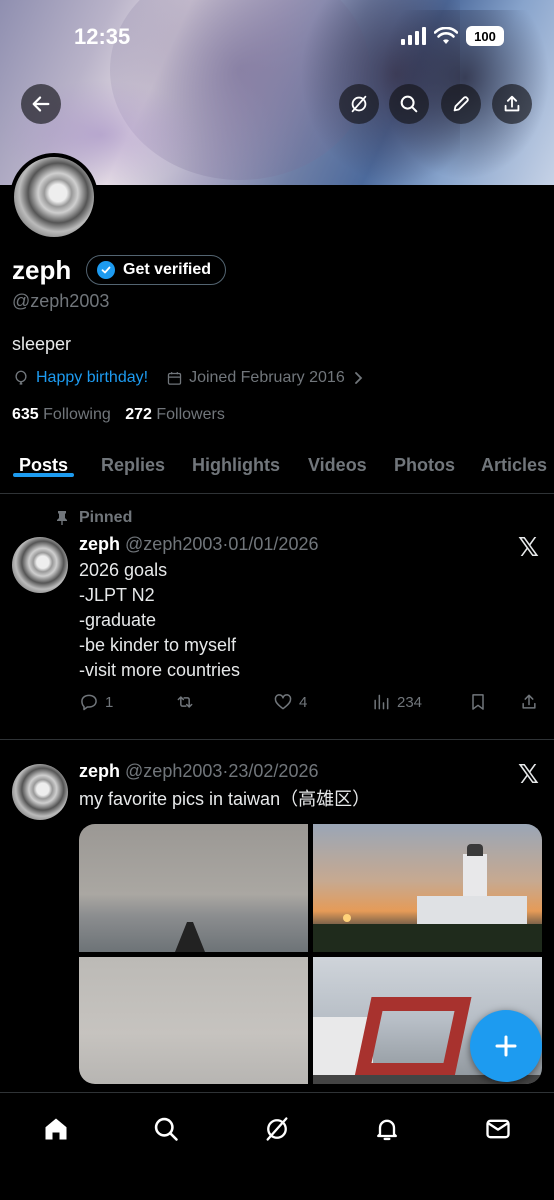 The height and width of the screenshot is (1200, 554). What do you see at coordinates (106, 270) in the screenshot?
I see `verified-badge-icon` at bounding box center [106, 270].